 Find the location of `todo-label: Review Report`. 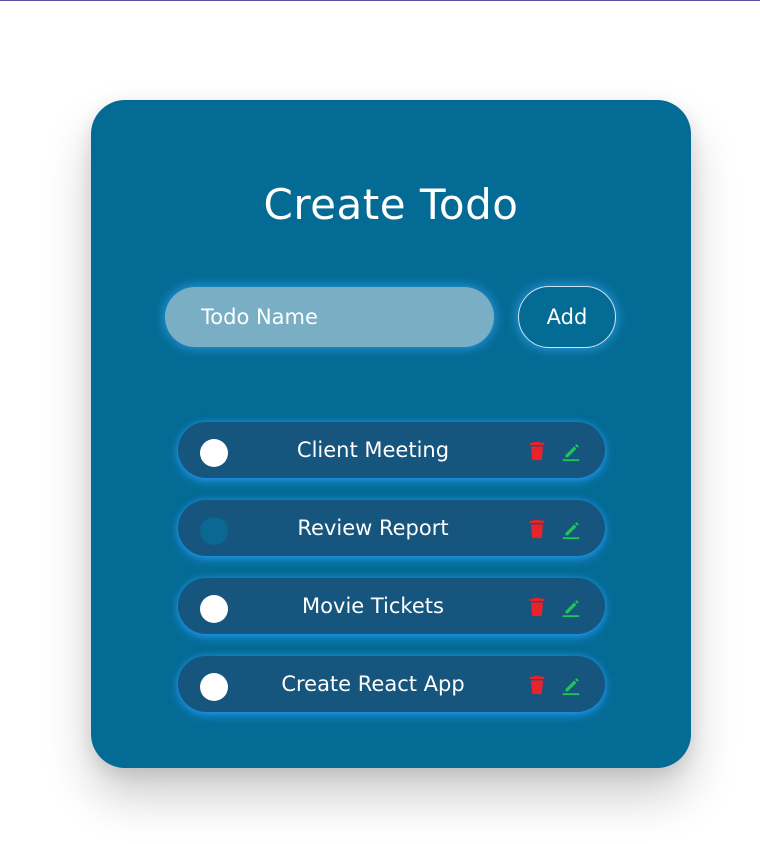

todo-label: Review Report is located at coordinates (373, 528).